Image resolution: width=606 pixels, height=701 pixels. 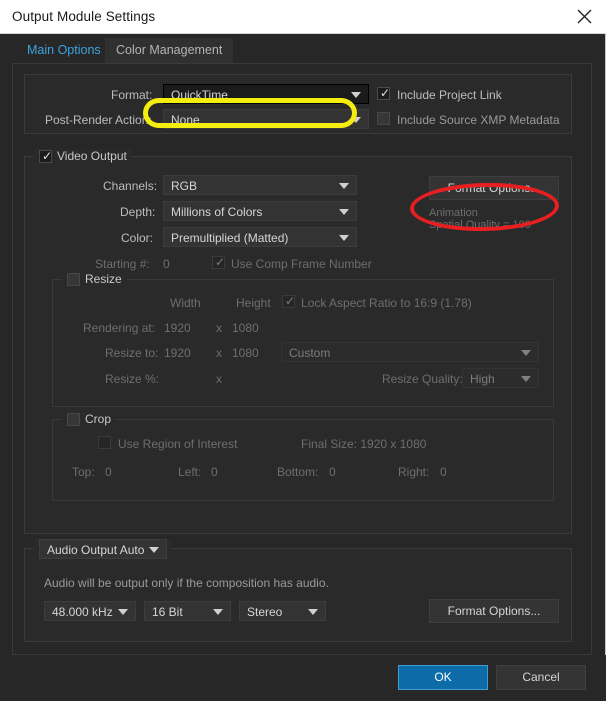 I want to click on use-comp-frame-number-checkbox: ✓, so click(x=218, y=262).